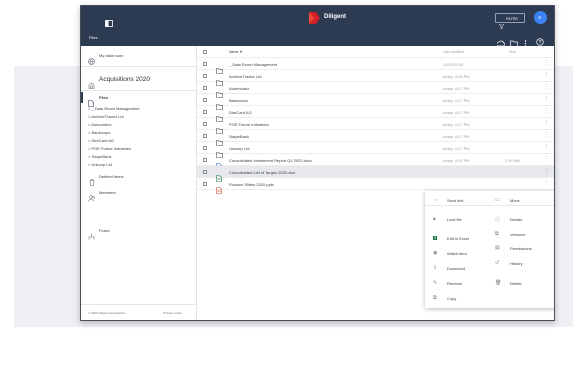  What do you see at coordinates (253, 64) in the screenshot?
I see `file-name: _ Data Room Management` at bounding box center [253, 64].